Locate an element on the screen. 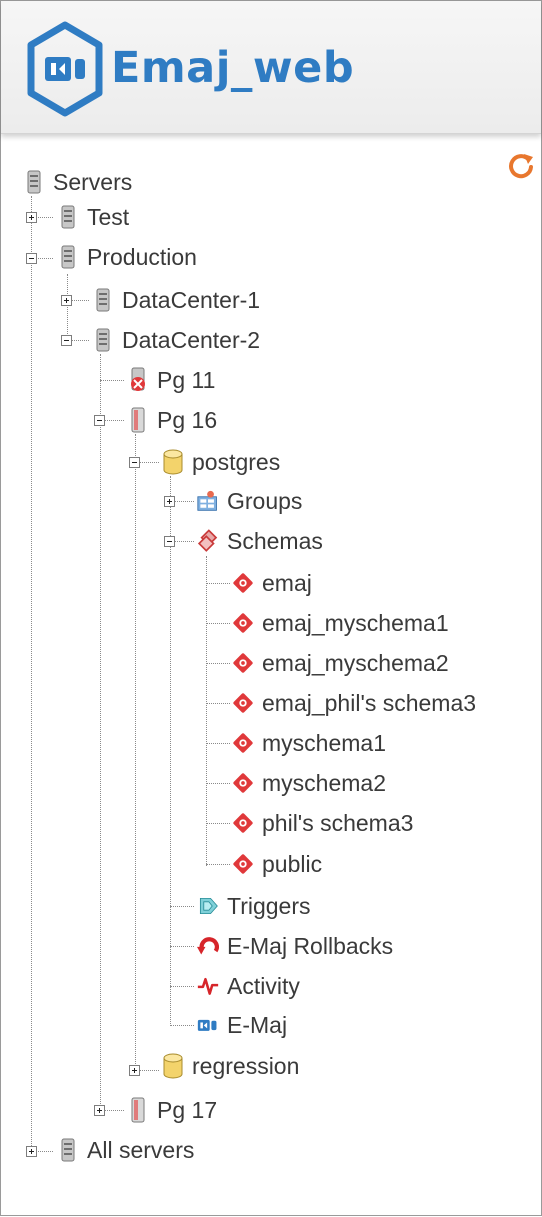  tree-node-production: Production is located at coordinates (127, 257).